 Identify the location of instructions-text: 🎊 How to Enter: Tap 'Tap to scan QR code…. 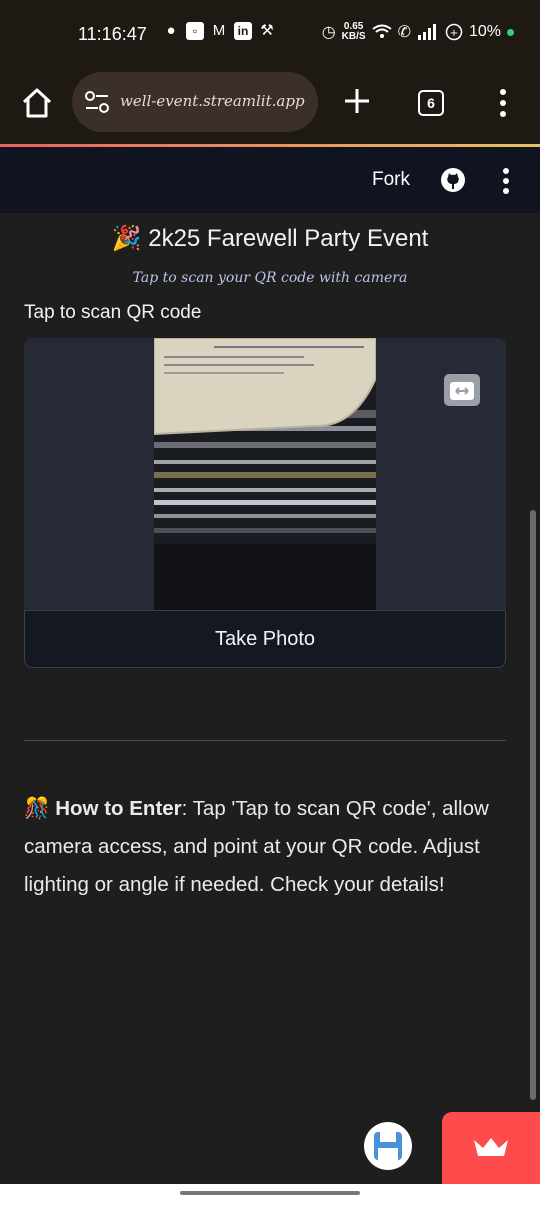
(269, 847).